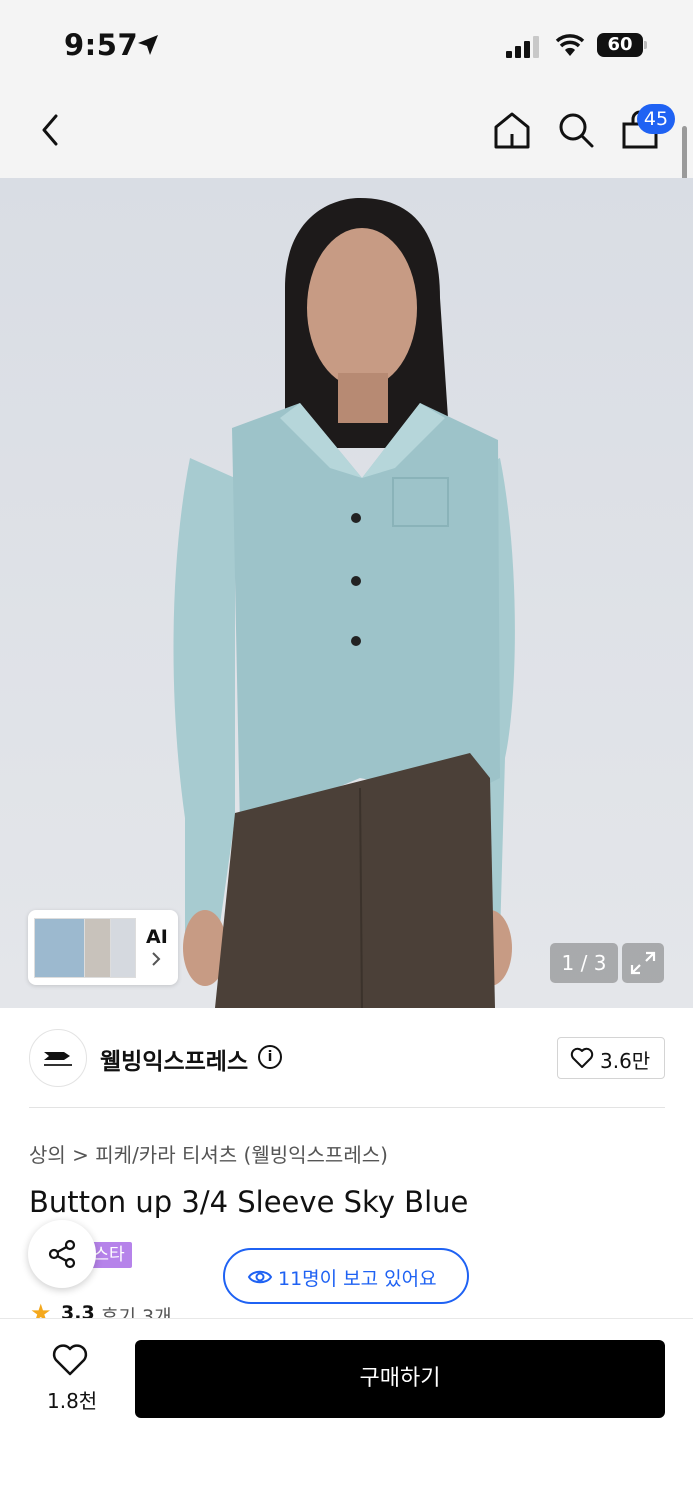 The image size is (693, 1501). I want to click on share-button, so click(62, 1254).